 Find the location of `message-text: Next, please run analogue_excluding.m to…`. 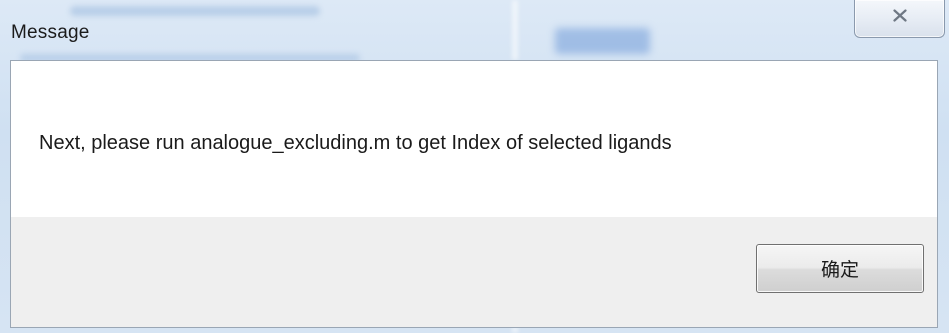

message-text: Next, please run analogue_excluding.m to… is located at coordinates (355, 143).